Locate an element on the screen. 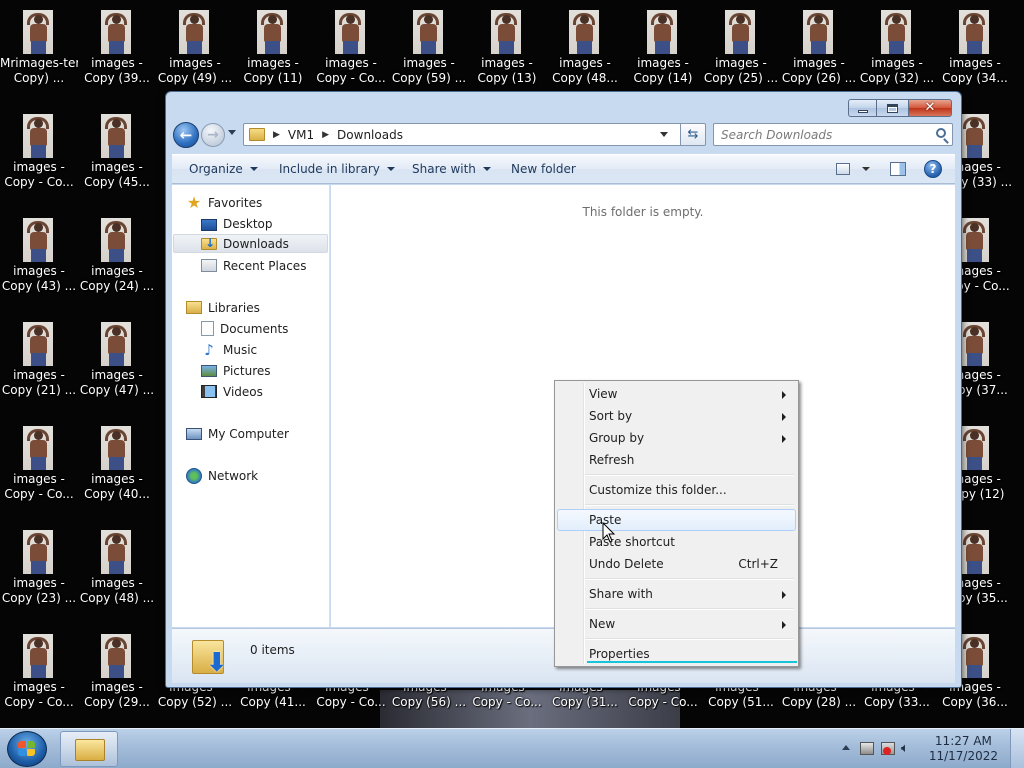  menu-item-undo-delete: Undo Delete Ctrl+Z is located at coordinates (676, 564).